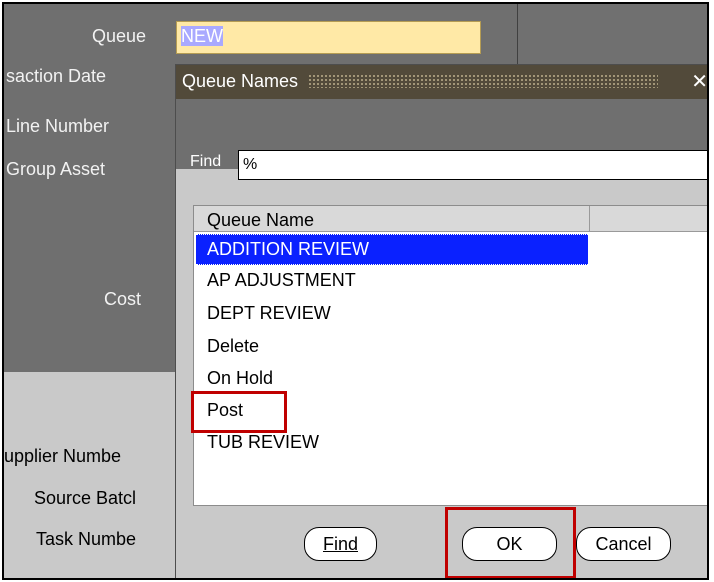 This screenshot has height=582, width=714. Describe the element at coordinates (63, 456) in the screenshot. I see `supplier-number-label: upplier Numbe` at that location.